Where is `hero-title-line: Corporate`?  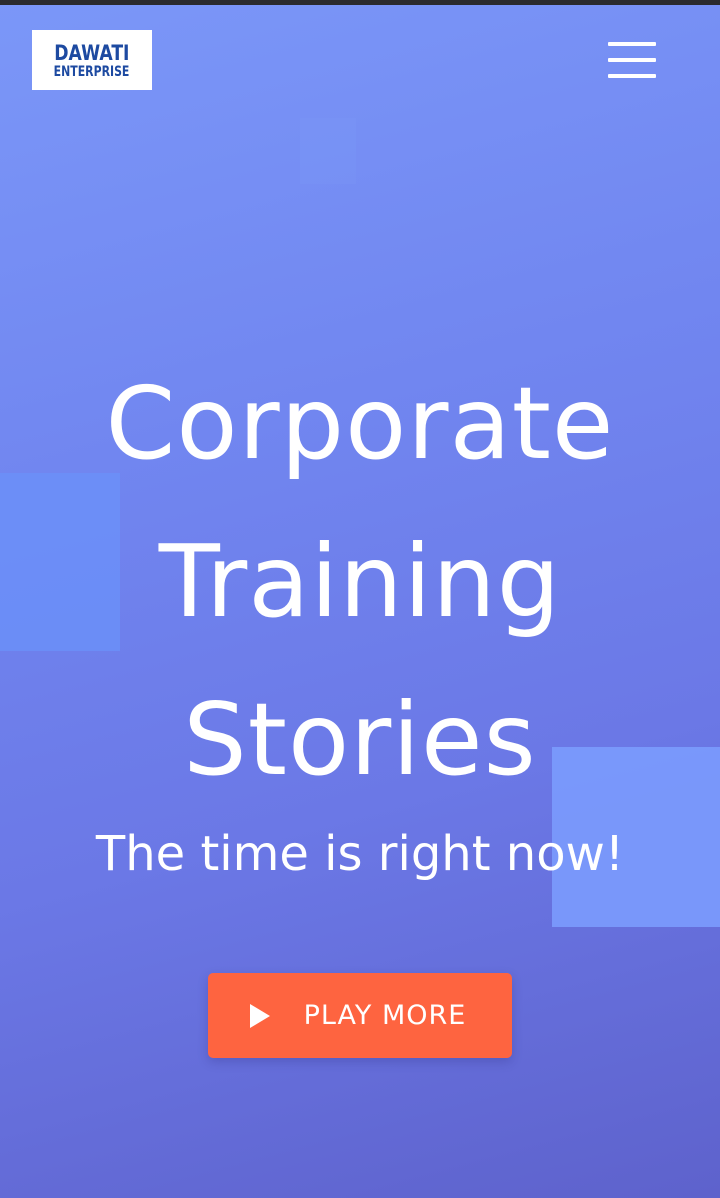 hero-title-line: Corporate is located at coordinates (360, 423).